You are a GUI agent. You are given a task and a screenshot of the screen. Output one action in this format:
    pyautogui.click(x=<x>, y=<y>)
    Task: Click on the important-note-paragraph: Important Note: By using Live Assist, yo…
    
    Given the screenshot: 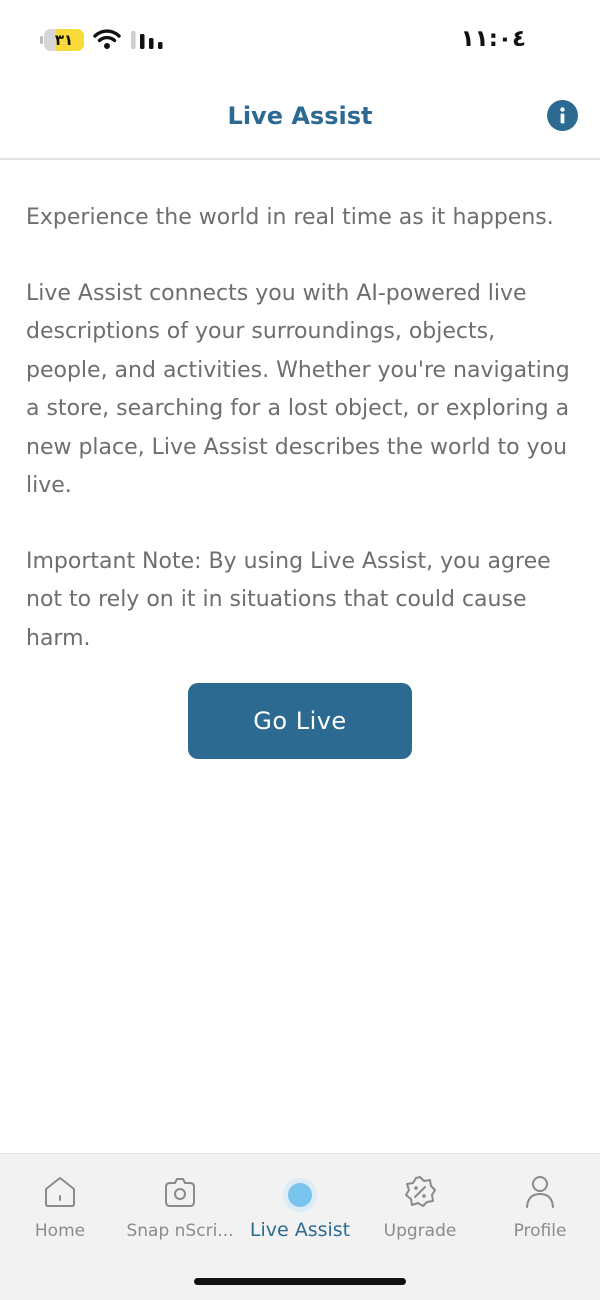 What is the action you would take?
    pyautogui.click(x=288, y=599)
    